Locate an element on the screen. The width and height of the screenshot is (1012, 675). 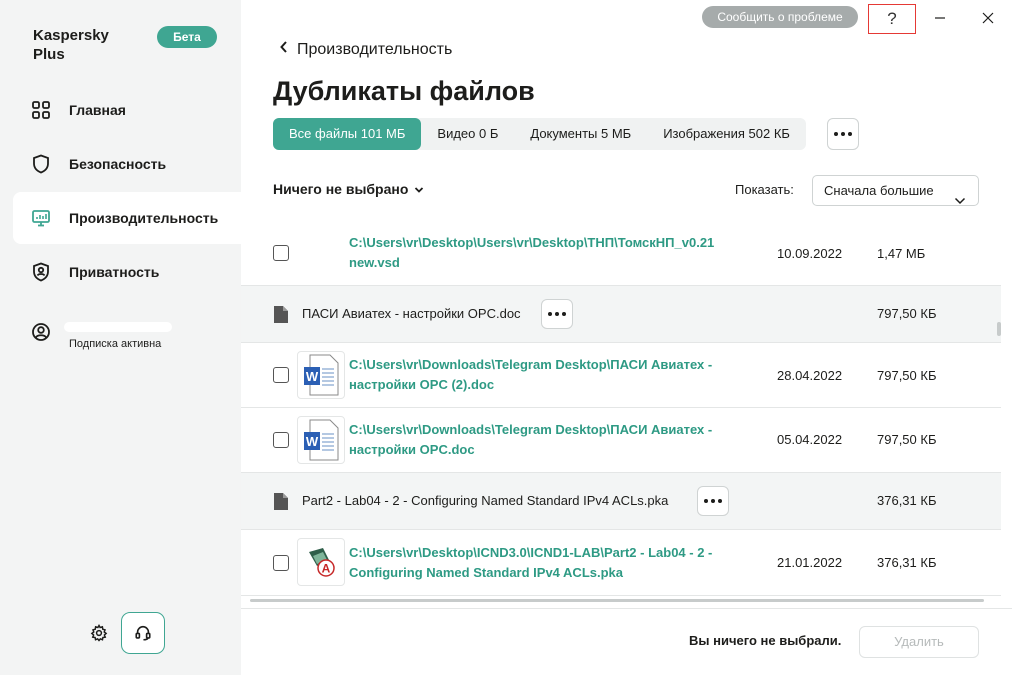
sidebar-item-performance: Производительность is located at coordinates (127, 218).